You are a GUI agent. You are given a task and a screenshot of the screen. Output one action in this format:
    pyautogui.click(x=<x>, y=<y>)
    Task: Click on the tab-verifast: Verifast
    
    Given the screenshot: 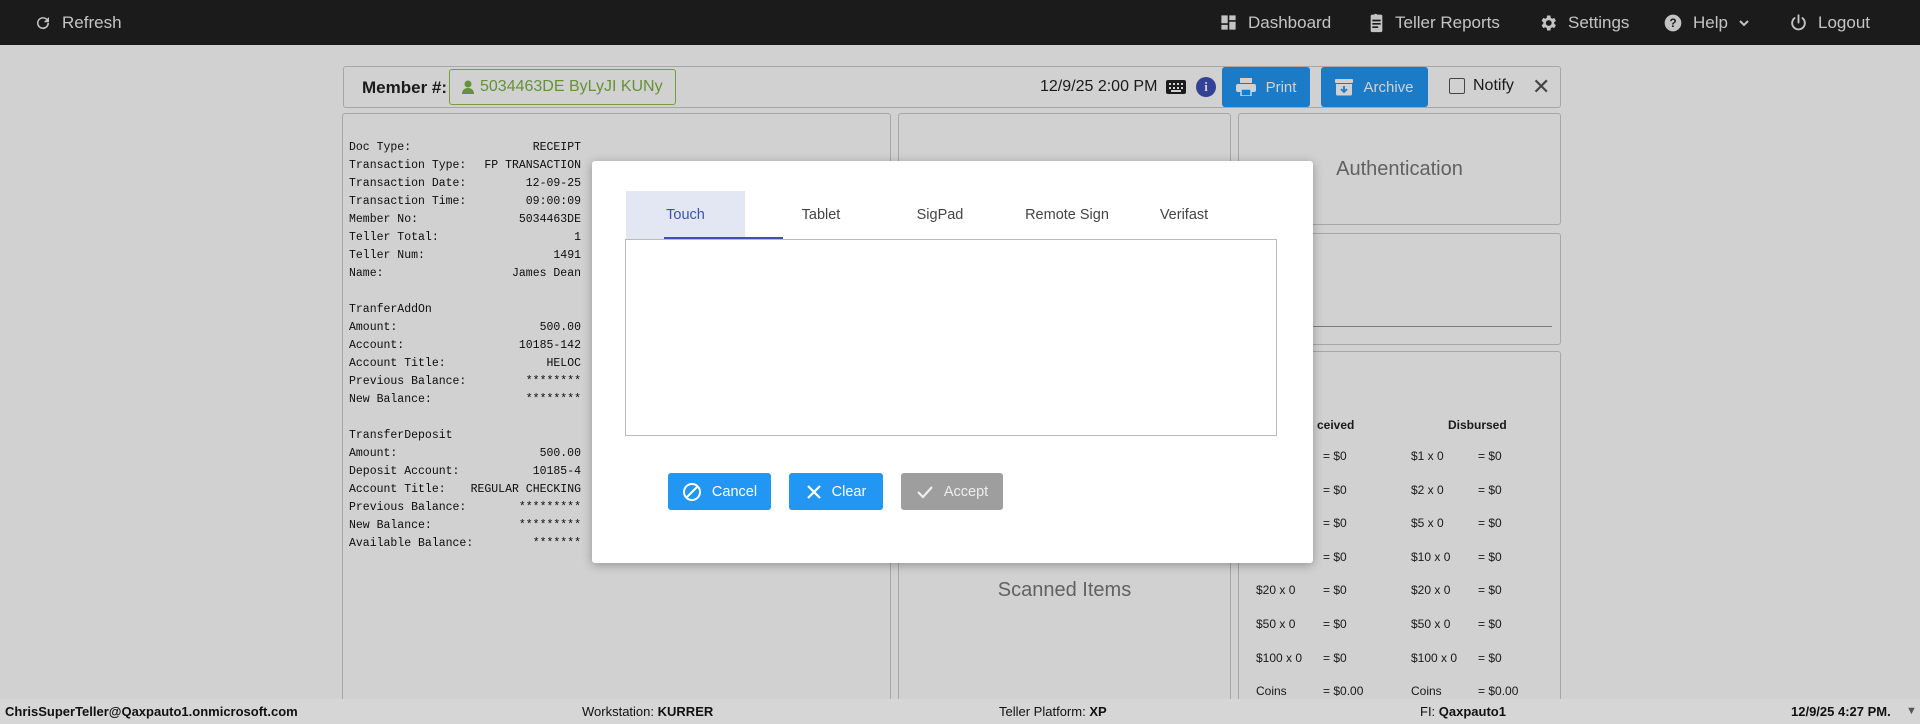 What is the action you would take?
    pyautogui.click(x=1184, y=215)
    